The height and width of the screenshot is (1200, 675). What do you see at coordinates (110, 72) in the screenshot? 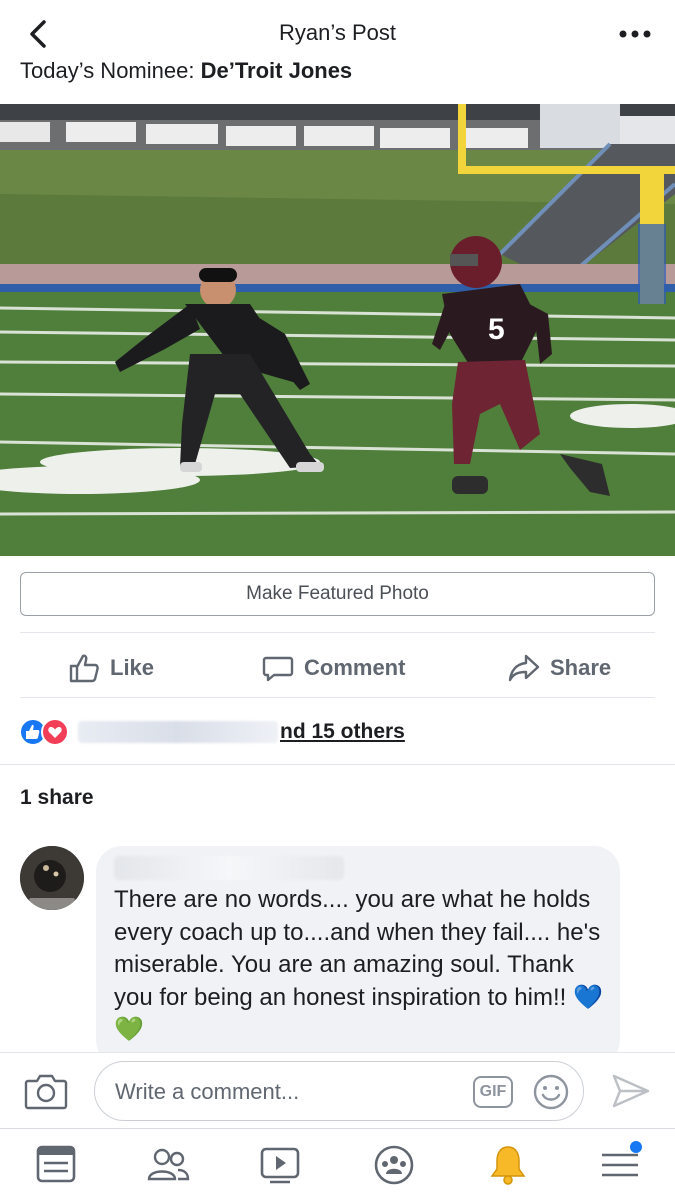
I see `caption-prefix: Today’s Nominee:` at bounding box center [110, 72].